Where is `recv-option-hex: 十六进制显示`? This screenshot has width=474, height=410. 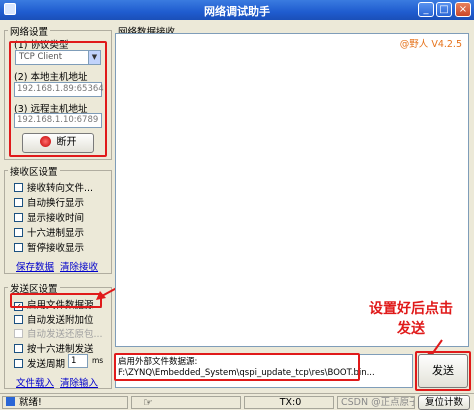
recv-option-hex: 十六进制显示 is located at coordinates (49, 232).